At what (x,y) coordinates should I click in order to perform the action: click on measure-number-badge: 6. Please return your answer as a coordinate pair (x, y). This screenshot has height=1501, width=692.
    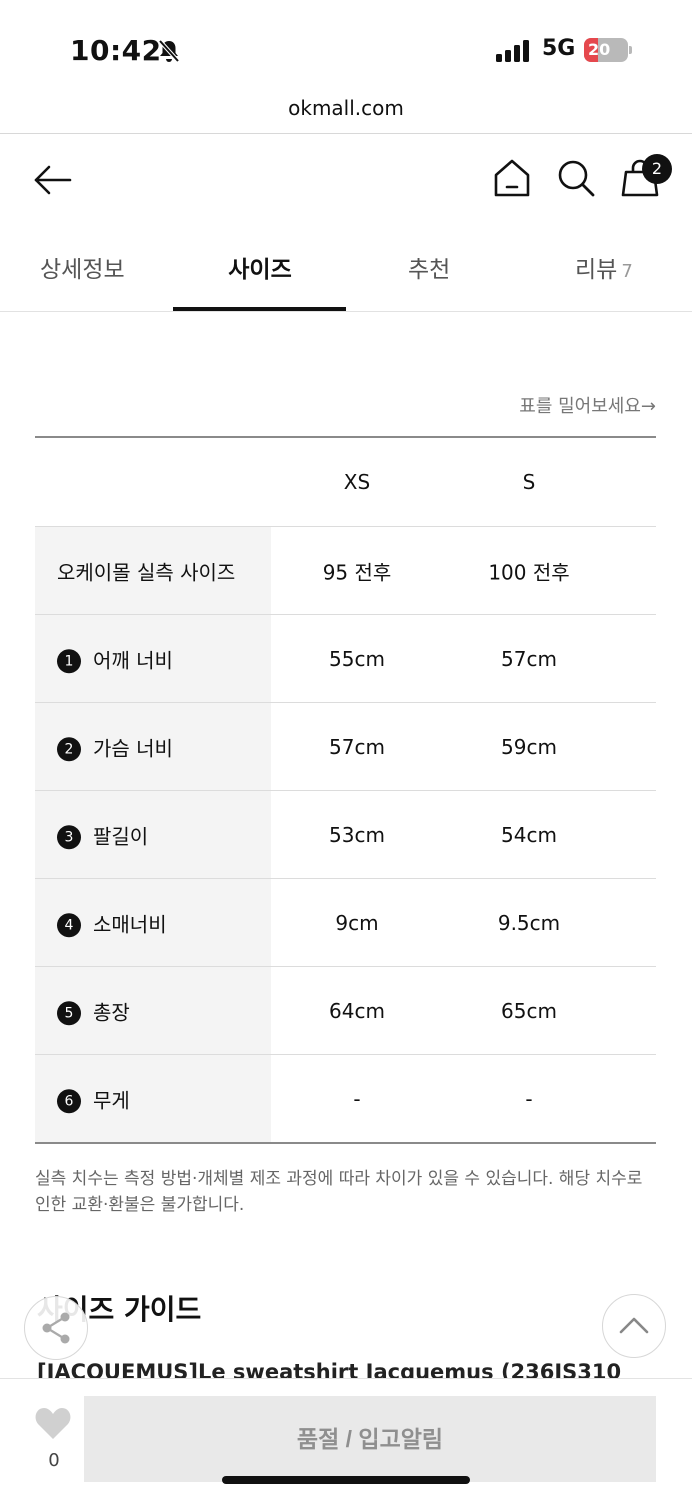
    Looking at the image, I should click on (69, 1101).